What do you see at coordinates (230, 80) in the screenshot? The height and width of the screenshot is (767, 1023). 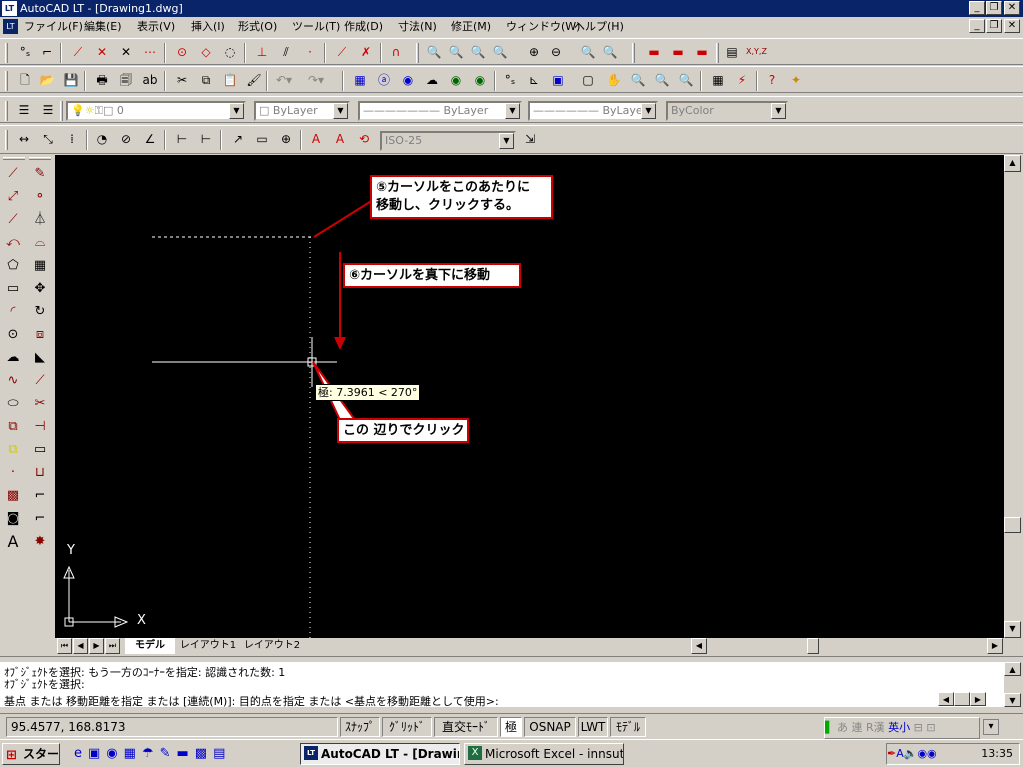 I see `paste-icon: 📋` at bounding box center [230, 80].